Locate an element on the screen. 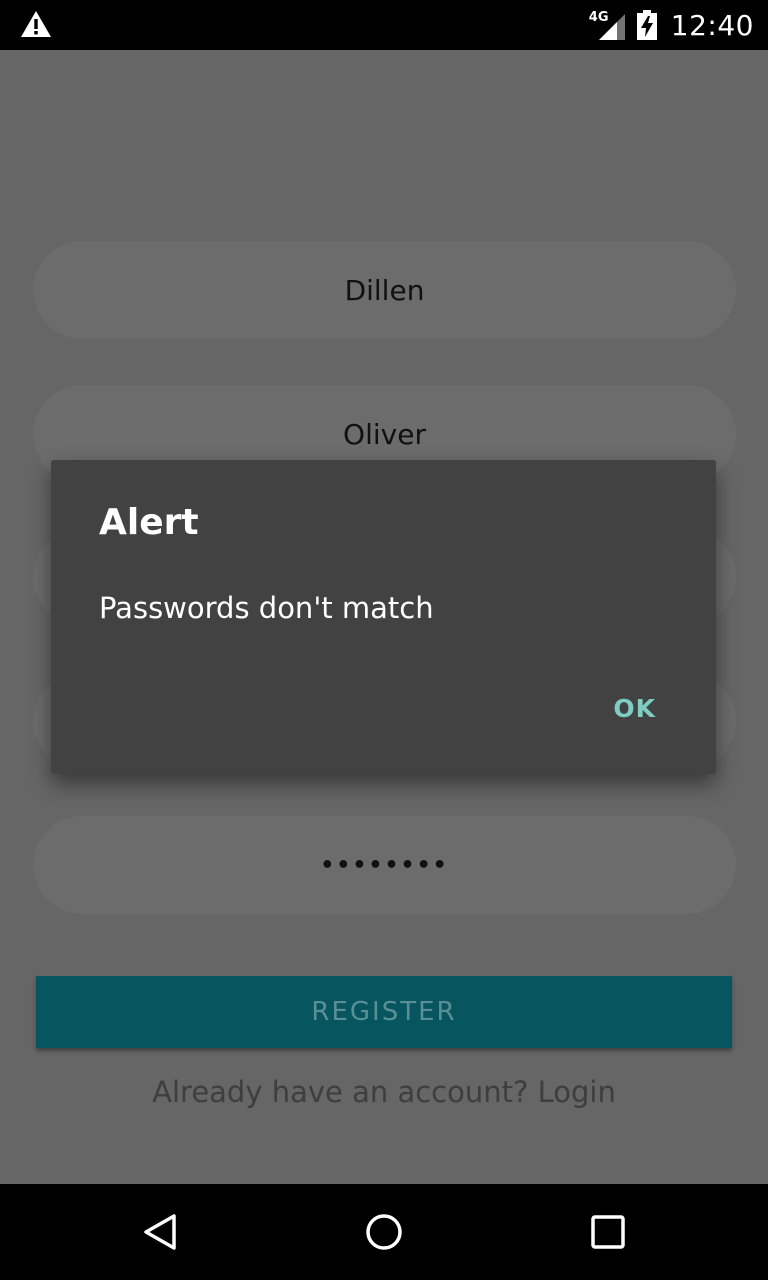  warning-icon is located at coordinates (36, 24).